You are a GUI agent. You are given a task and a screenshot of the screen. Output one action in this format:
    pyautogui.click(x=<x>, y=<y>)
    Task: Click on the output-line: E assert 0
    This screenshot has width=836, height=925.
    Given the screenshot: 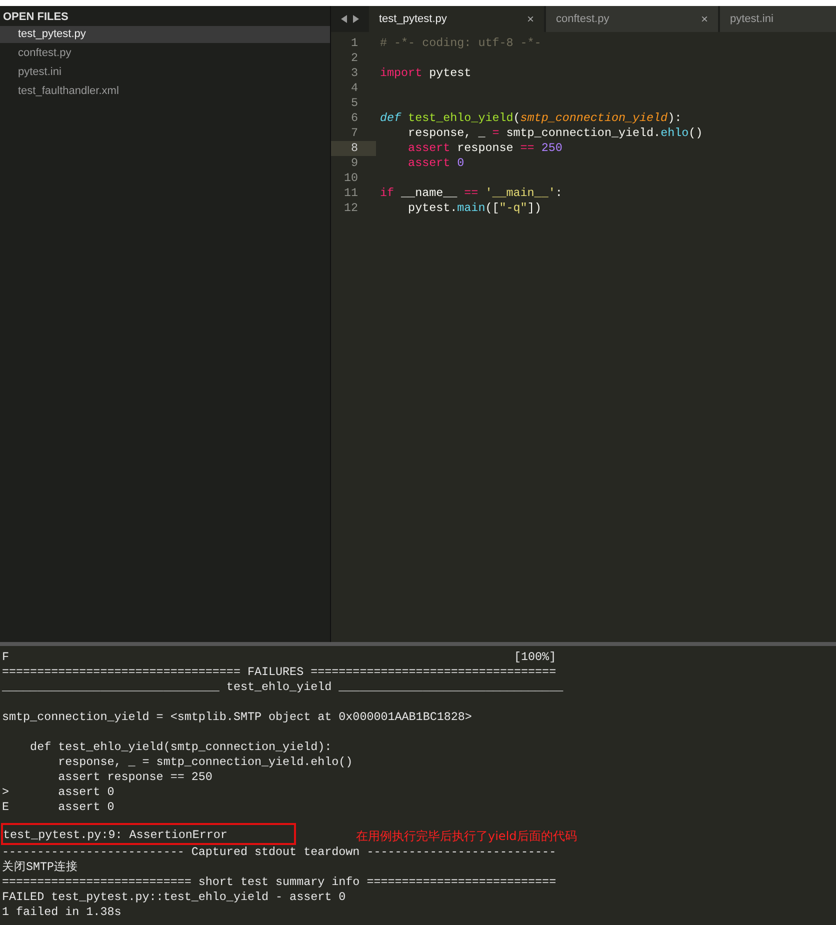 What is the action you would take?
    pyautogui.click(x=58, y=807)
    